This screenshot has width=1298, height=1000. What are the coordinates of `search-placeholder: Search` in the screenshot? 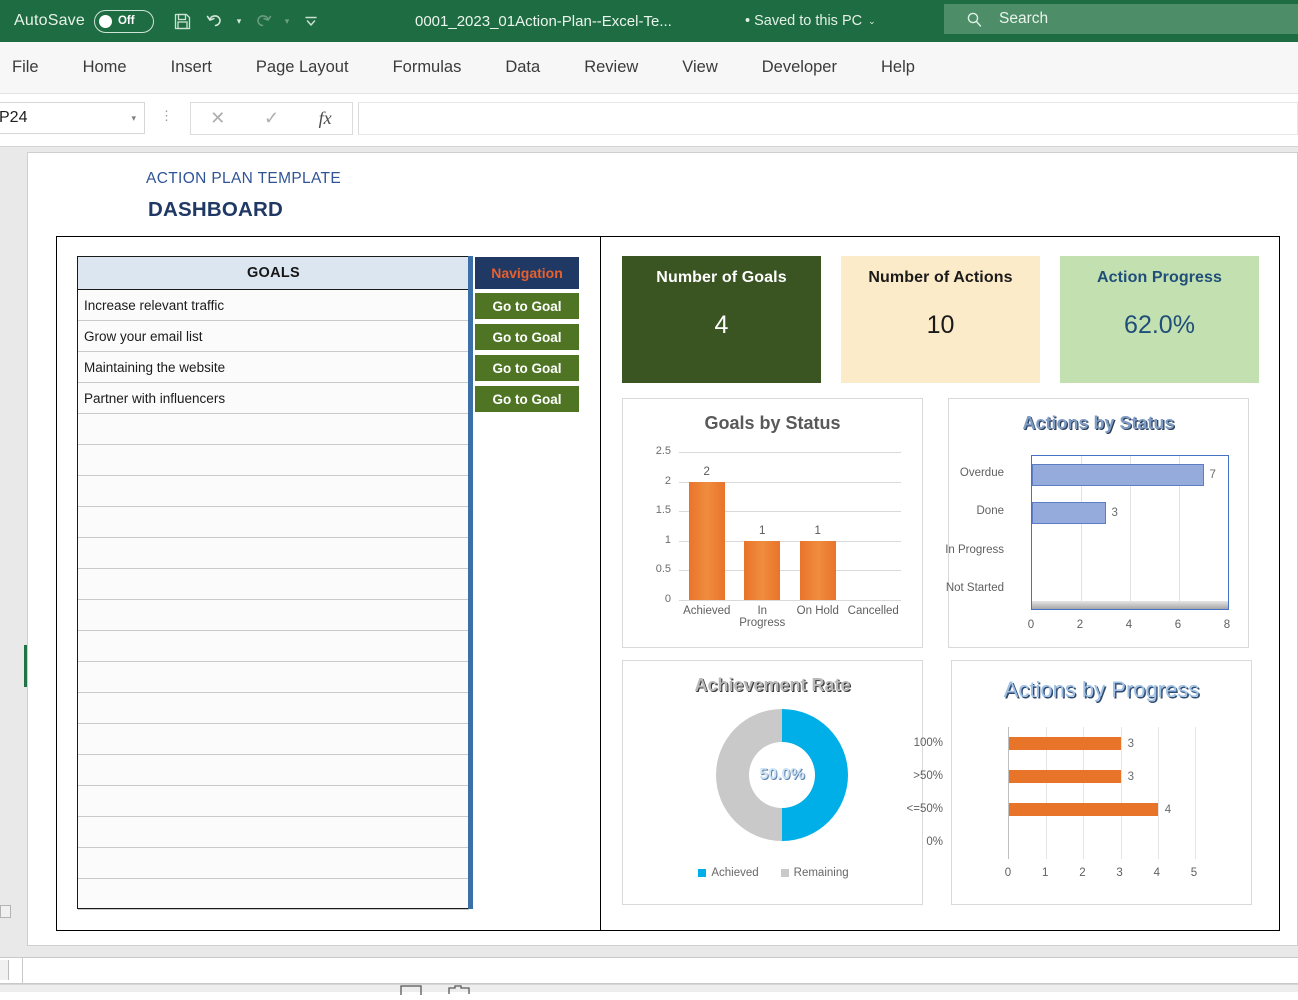 It's located at (1024, 18).